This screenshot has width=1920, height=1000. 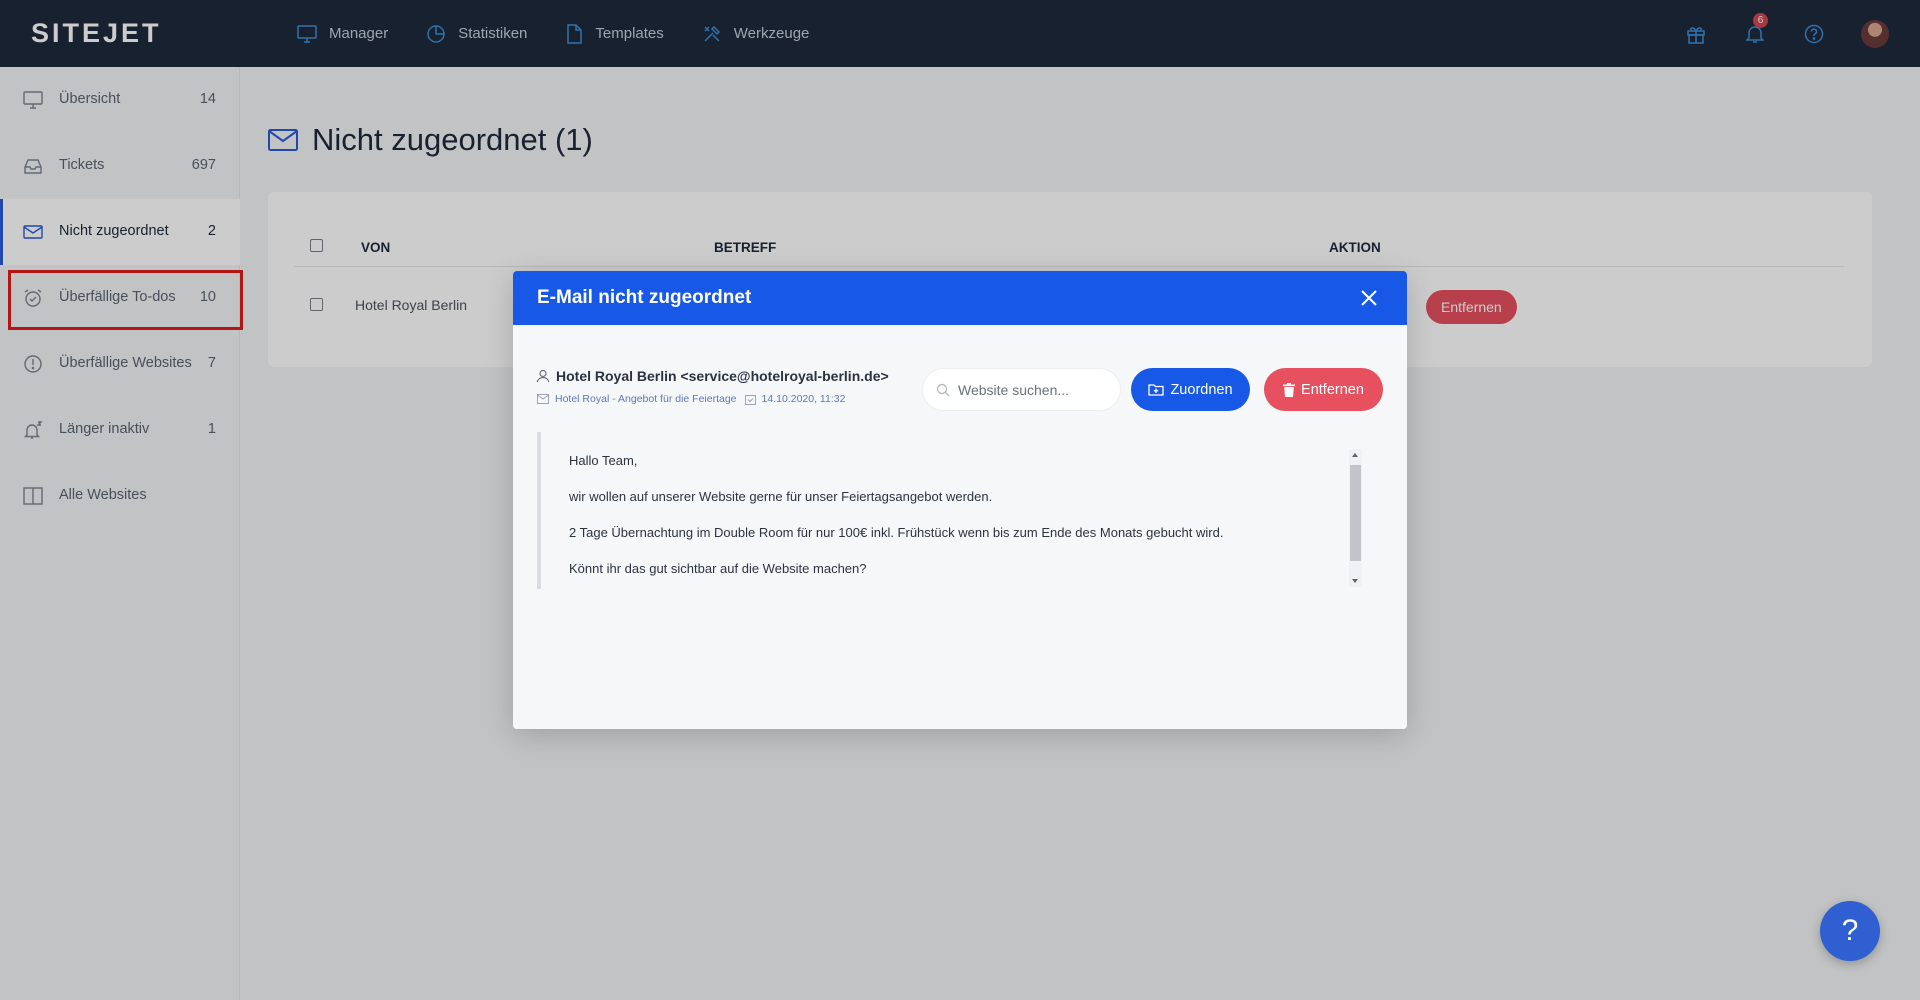 What do you see at coordinates (1289, 389) in the screenshot?
I see `trash-icon` at bounding box center [1289, 389].